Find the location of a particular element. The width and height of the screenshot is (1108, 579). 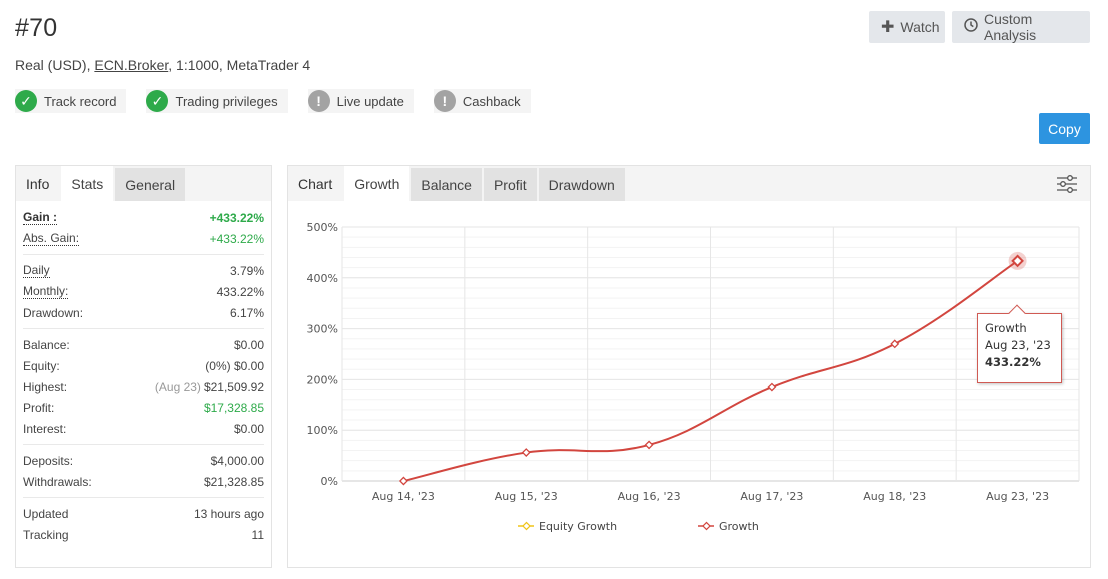

stat-label: Abs. Gain: is located at coordinates (51, 238).